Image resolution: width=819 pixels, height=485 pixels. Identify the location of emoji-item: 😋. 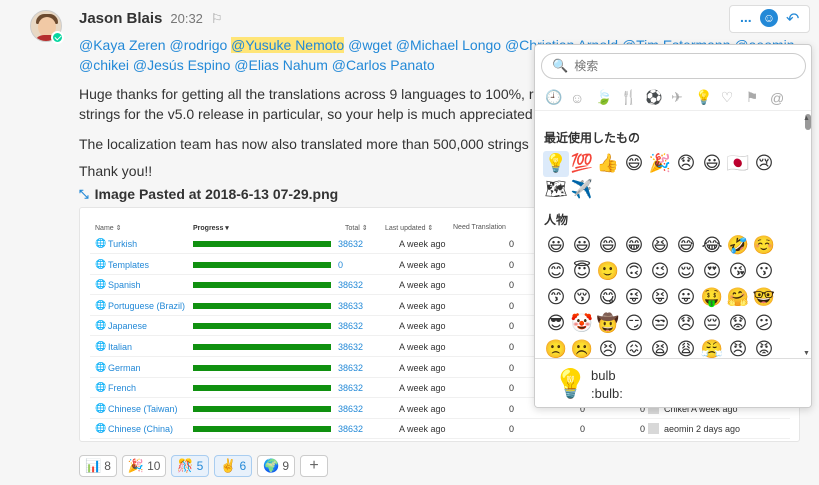
(608, 298).